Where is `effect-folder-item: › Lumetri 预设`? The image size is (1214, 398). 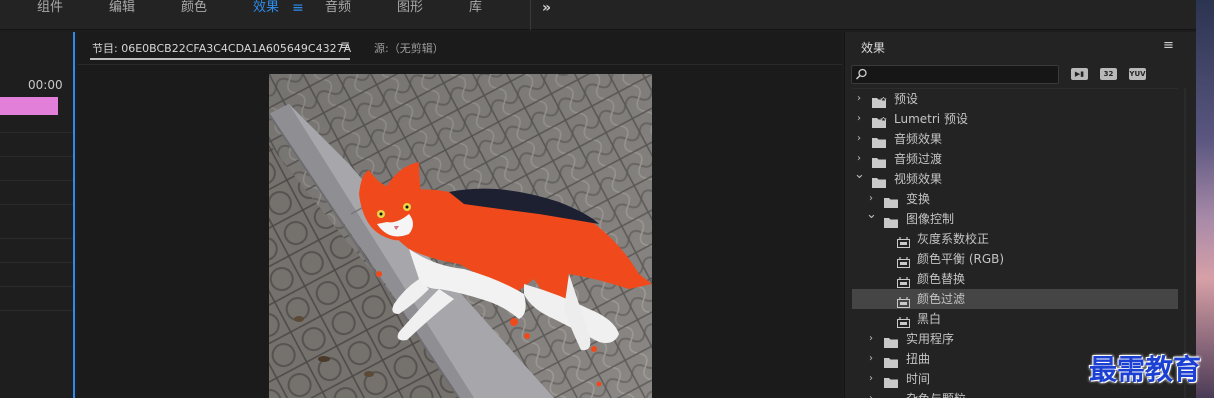
effect-folder-item: › Lumetri 预设 is located at coordinates (1015, 119).